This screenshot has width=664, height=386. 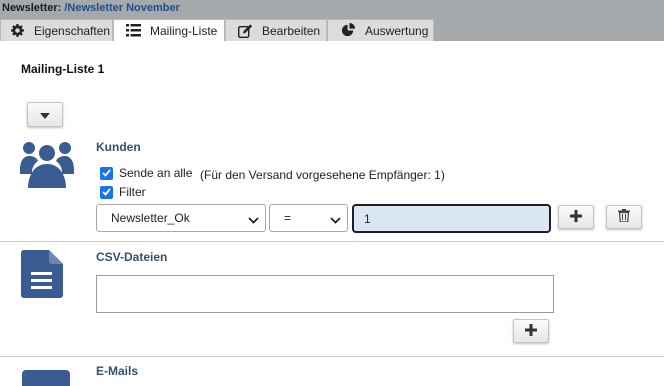 What do you see at coordinates (132, 192) in the screenshot?
I see `filter-label: Filter` at bounding box center [132, 192].